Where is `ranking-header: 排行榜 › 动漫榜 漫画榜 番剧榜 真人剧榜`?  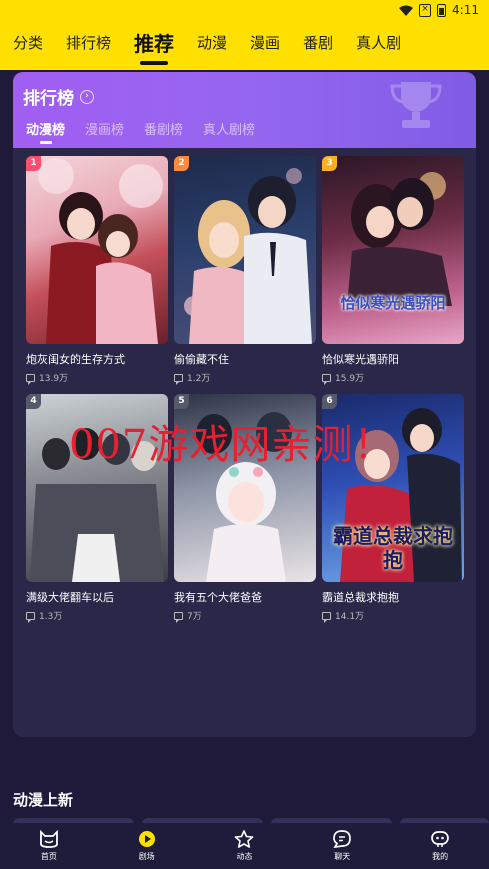 ranking-header: 排行榜 › 动漫榜 漫画榜 番剧榜 真人剧榜 is located at coordinates (244, 110).